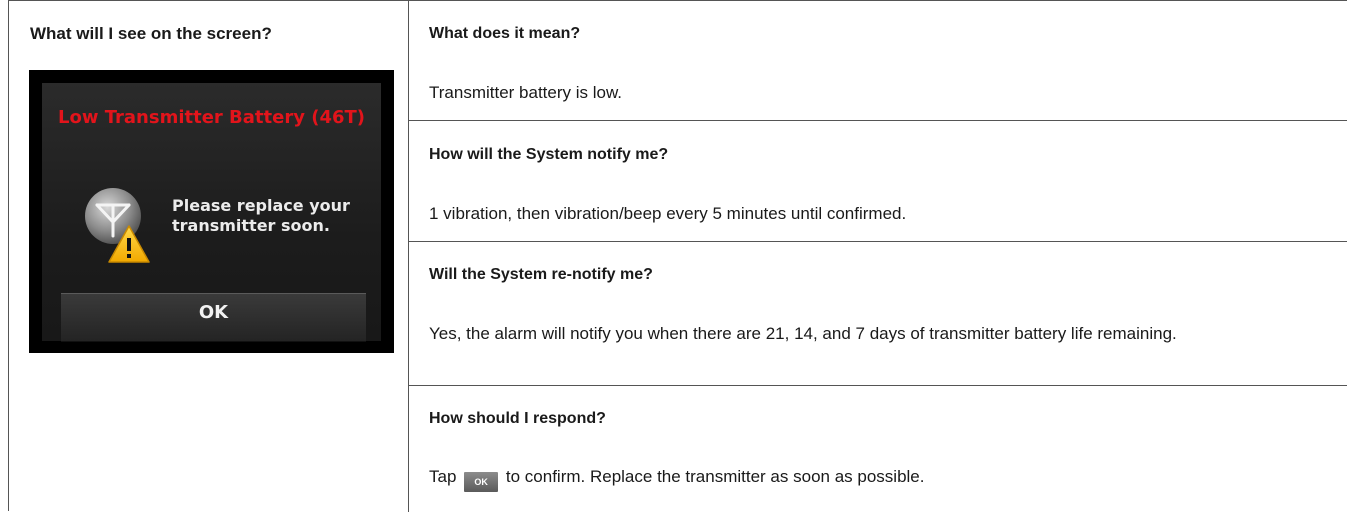  What do you see at coordinates (481, 482) in the screenshot?
I see `ok-button-icon: OK` at bounding box center [481, 482].